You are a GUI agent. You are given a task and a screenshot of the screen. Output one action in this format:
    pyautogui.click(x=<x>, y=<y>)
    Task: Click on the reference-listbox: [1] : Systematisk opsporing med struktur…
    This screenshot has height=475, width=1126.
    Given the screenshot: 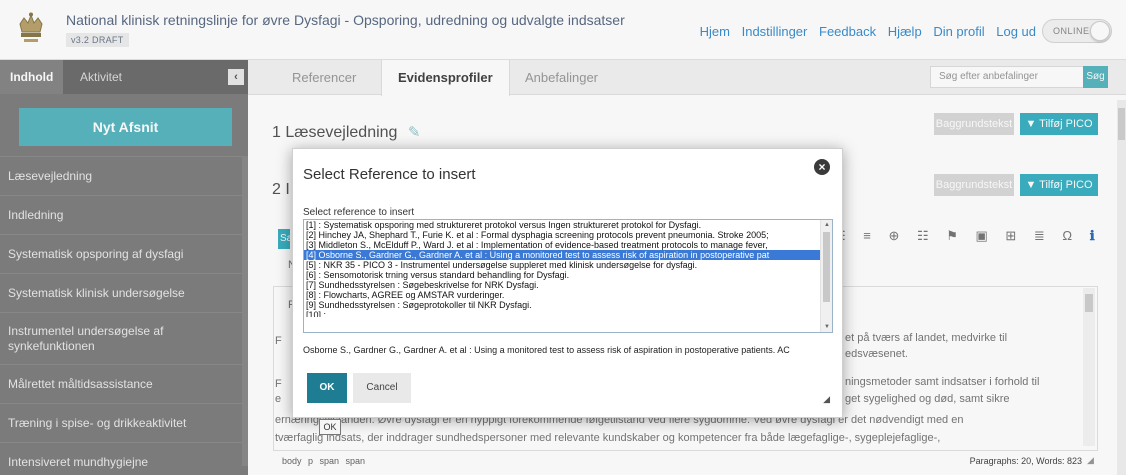 What is the action you would take?
    pyautogui.click(x=568, y=276)
    